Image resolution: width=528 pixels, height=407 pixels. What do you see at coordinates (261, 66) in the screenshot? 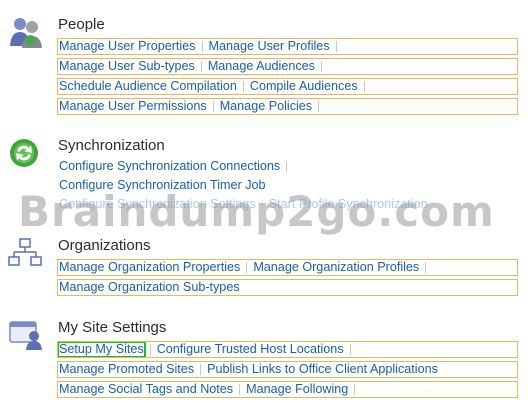
I see `link-manage-audiences: Manage Audiences` at bounding box center [261, 66].